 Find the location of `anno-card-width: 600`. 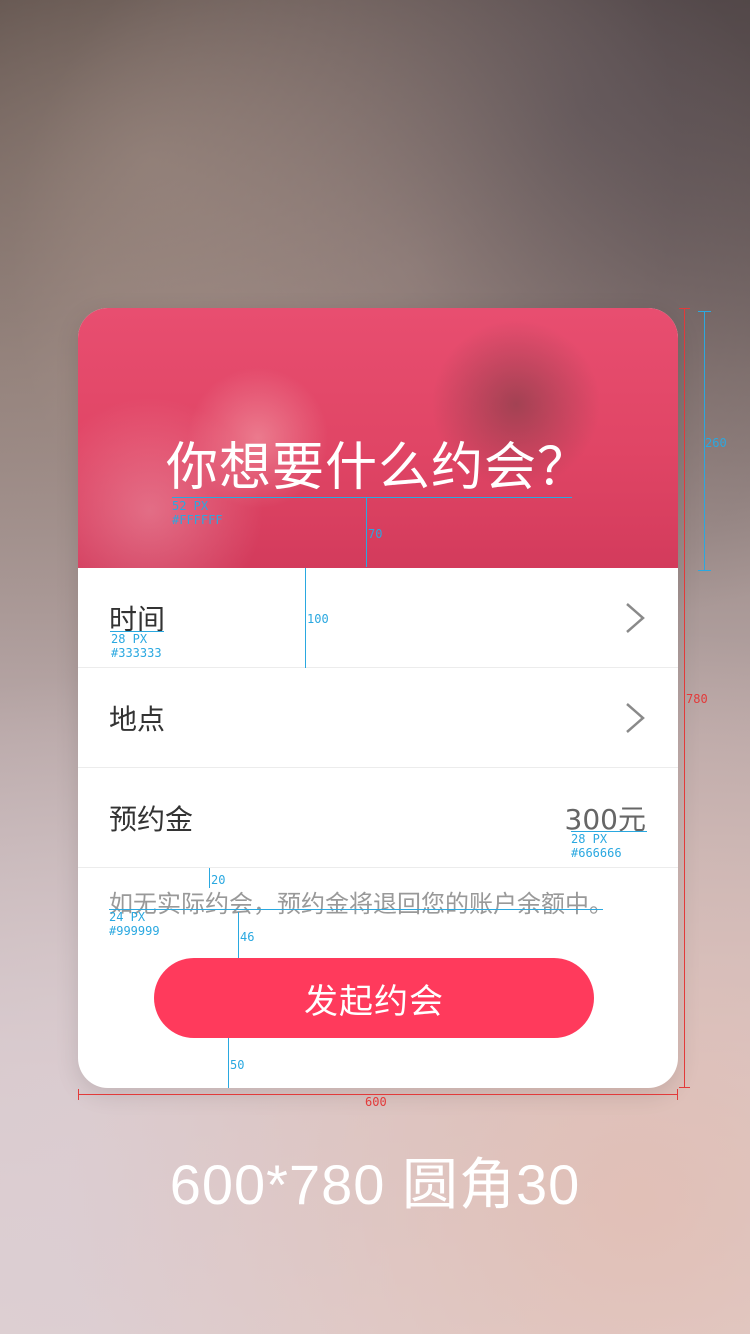

anno-card-width: 600 is located at coordinates (376, 1102).